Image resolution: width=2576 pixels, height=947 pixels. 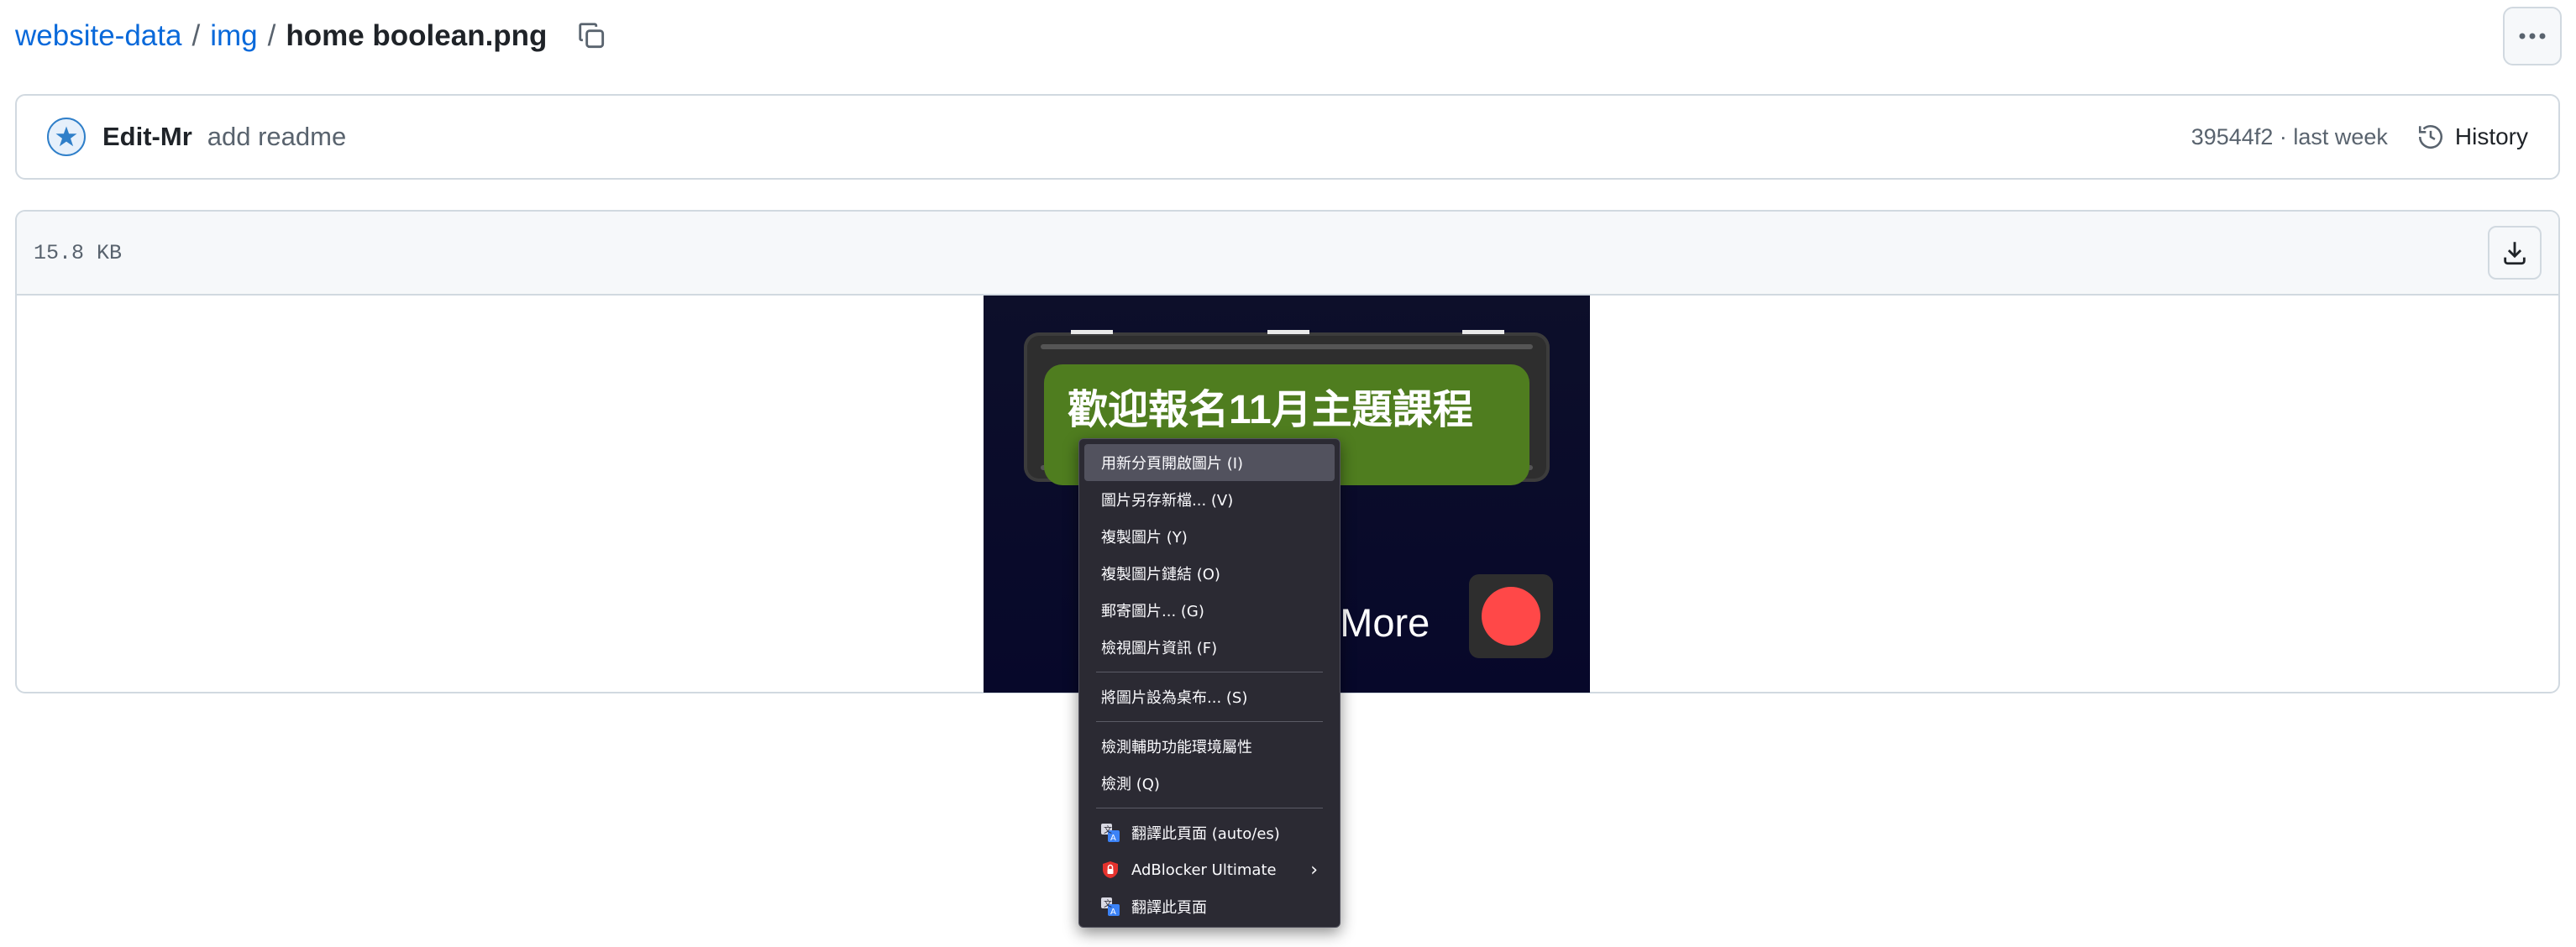 I want to click on menu-item-copy-image-link: 複製圖片鏈結 (O), so click(x=1209, y=573).